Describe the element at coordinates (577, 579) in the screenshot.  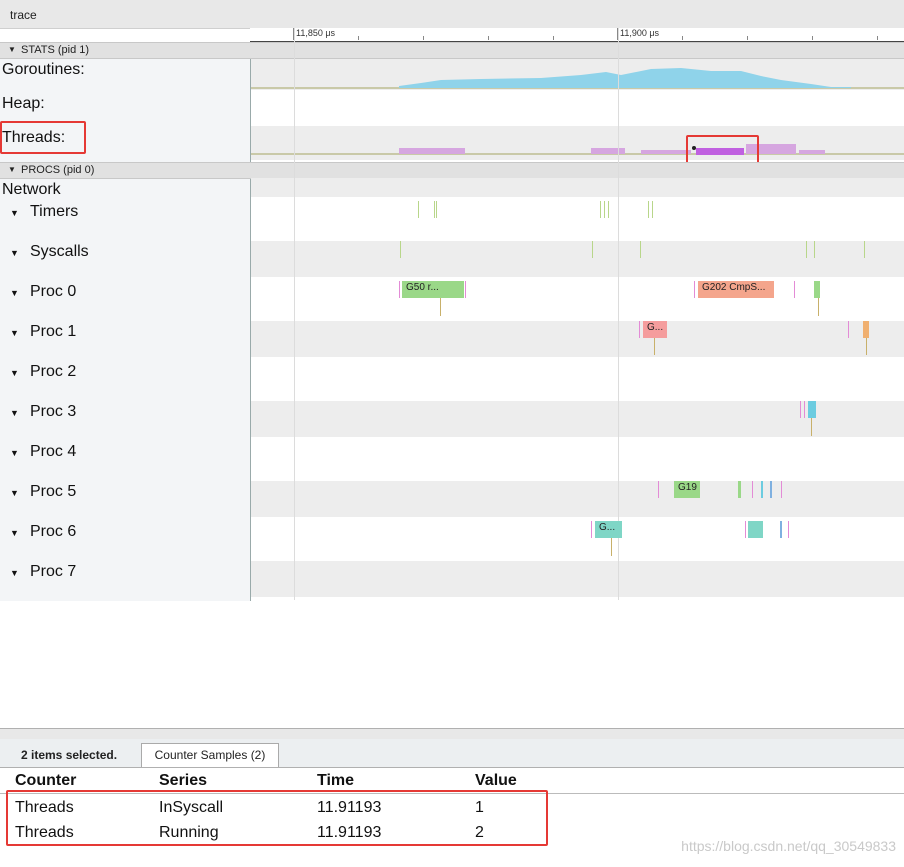
I see `proc7-track` at that location.